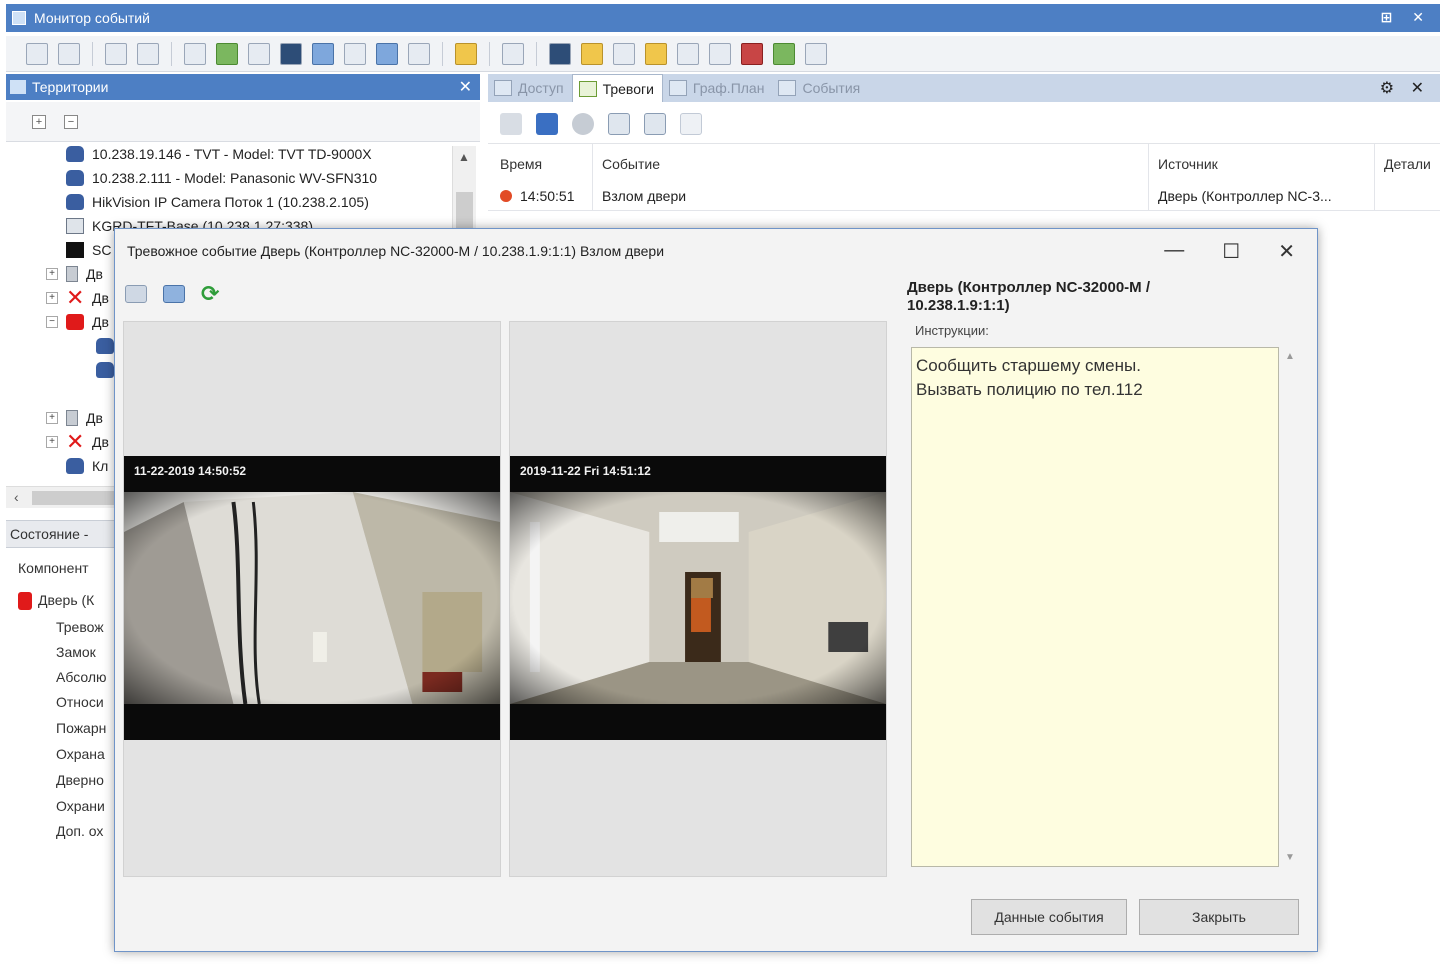 This screenshot has height=966, width=1450. Describe the element at coordinates (530, 88) in the screenshot. I see `tab-access: Доступ` at that location.